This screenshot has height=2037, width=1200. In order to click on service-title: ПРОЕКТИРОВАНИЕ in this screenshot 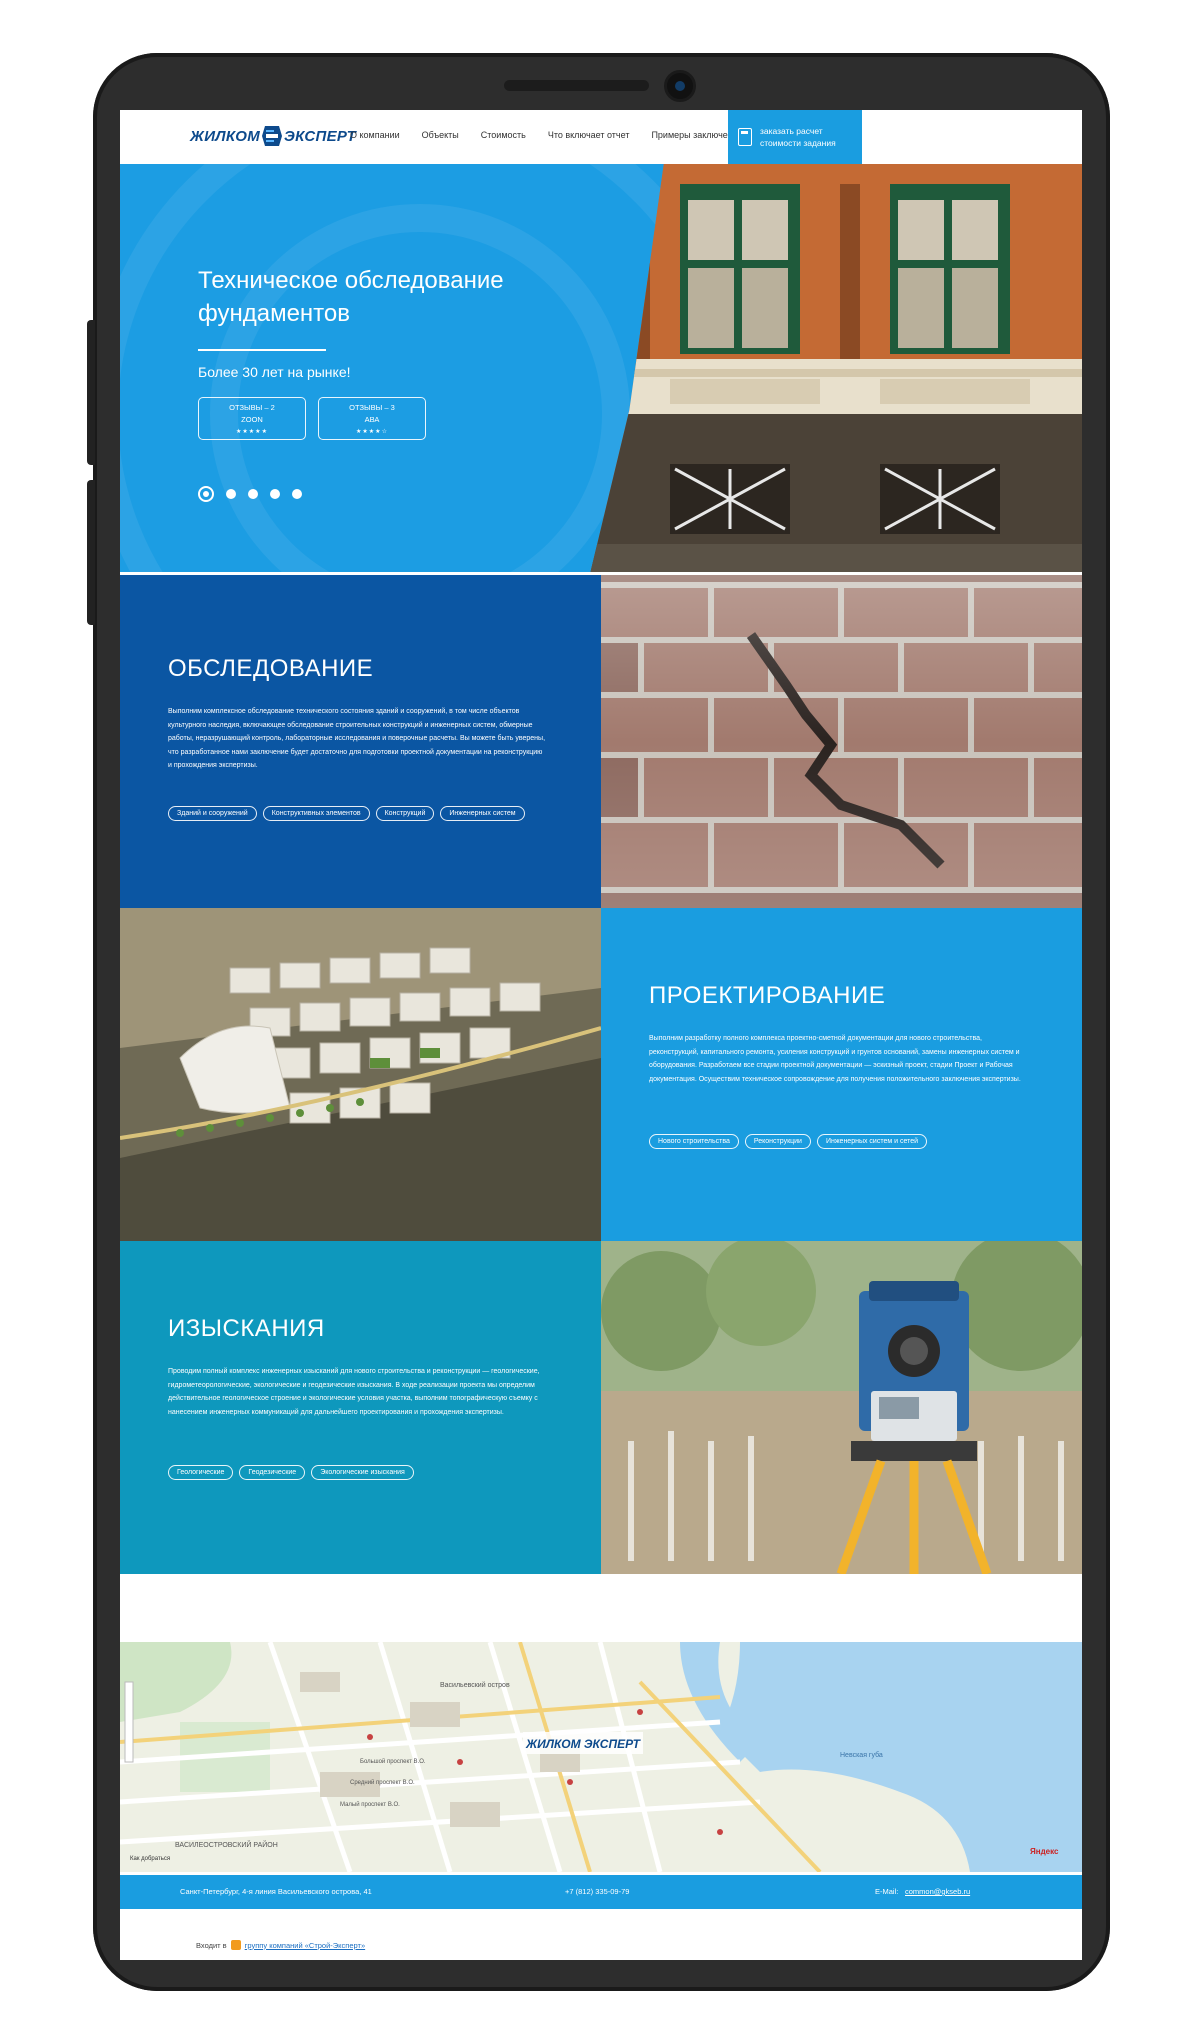, I will do `click(767, 995)`.